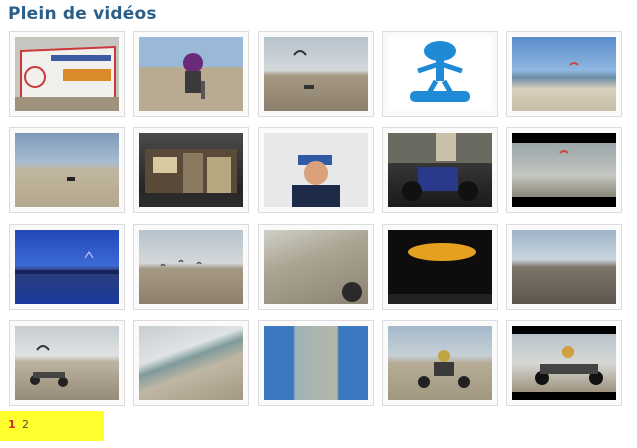 The width and height of the screenshot is (637, 448). I want to click on fous-dailes-logo, so click(440, 71).